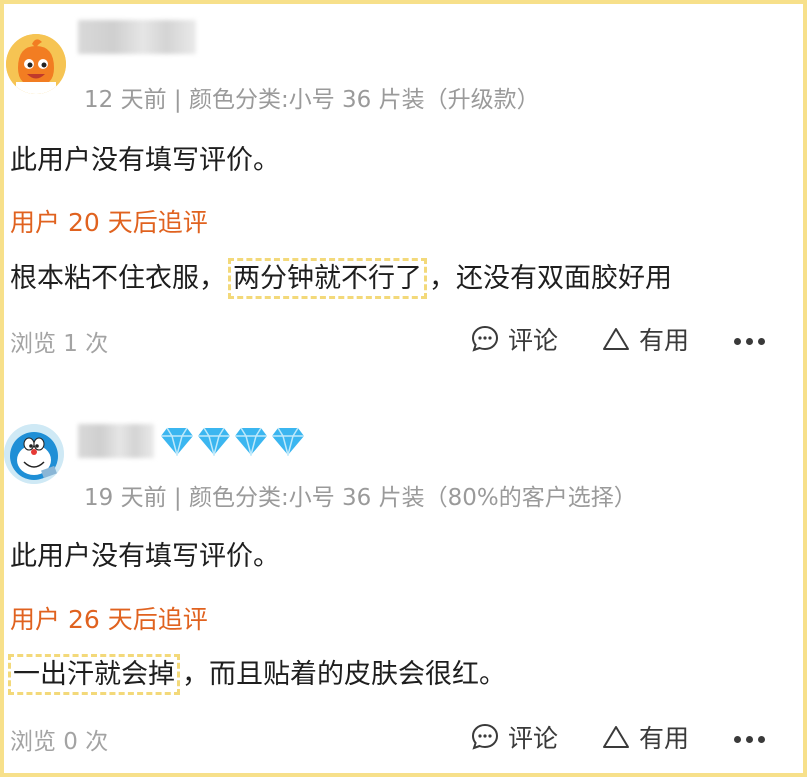 This screenshot has width=807, height=777. I want to click on followup-content: 一出汗就会掉 ，而且贴着的皮肤会很红。, so click(256, 673).